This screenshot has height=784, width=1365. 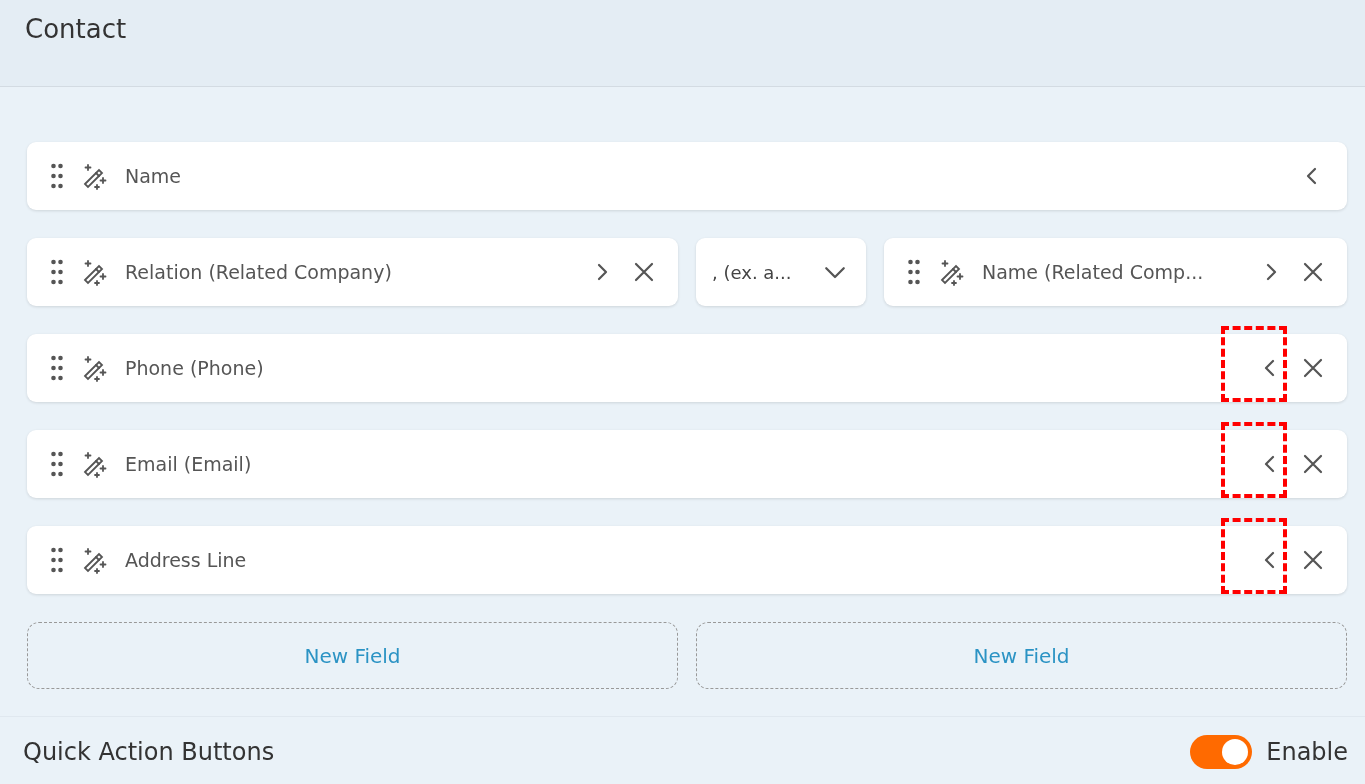 What do you see at coordinates (195, 368) in the screenshot?
I see `field-label: Phone (Phone)` at bounding box center [195, 368].